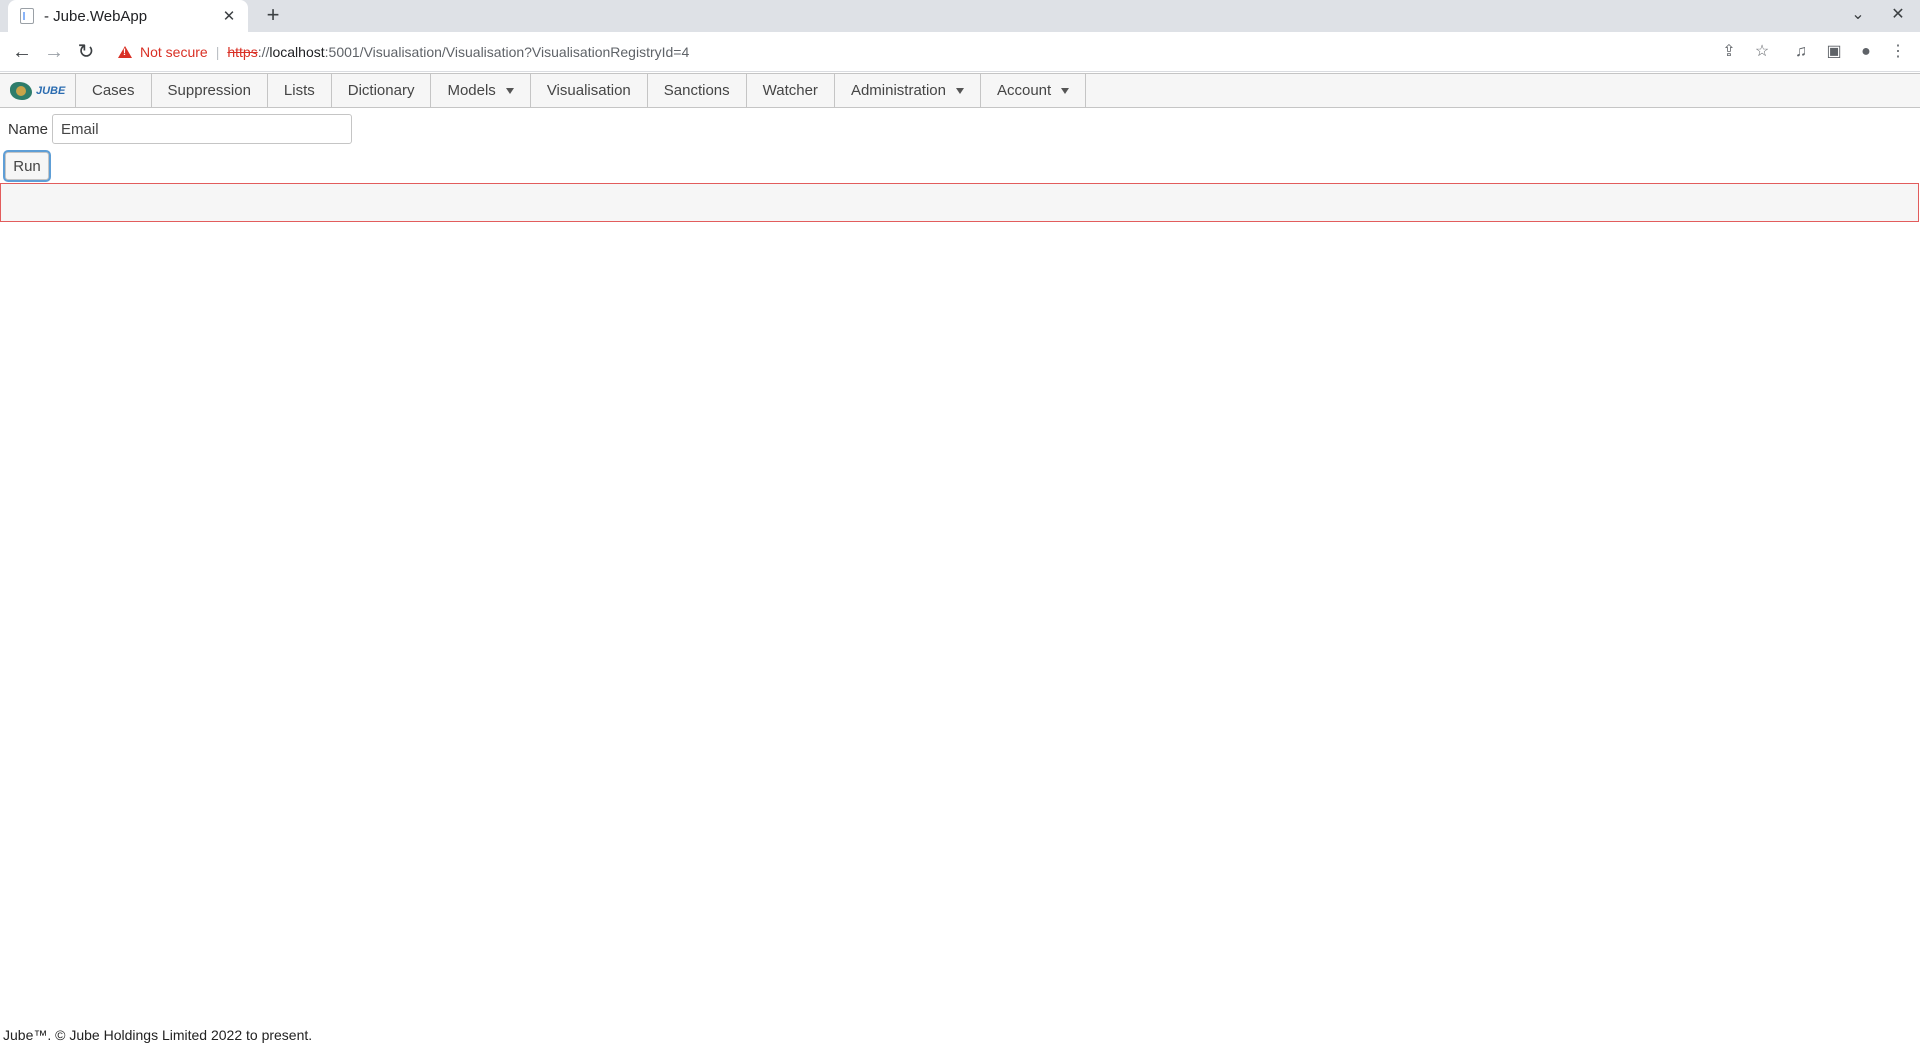 This screenshot has width=1920, height=1047. Describe the element at coordinates (1801, 52) in the screenshot. I see `media-icon: ♫` at that location.